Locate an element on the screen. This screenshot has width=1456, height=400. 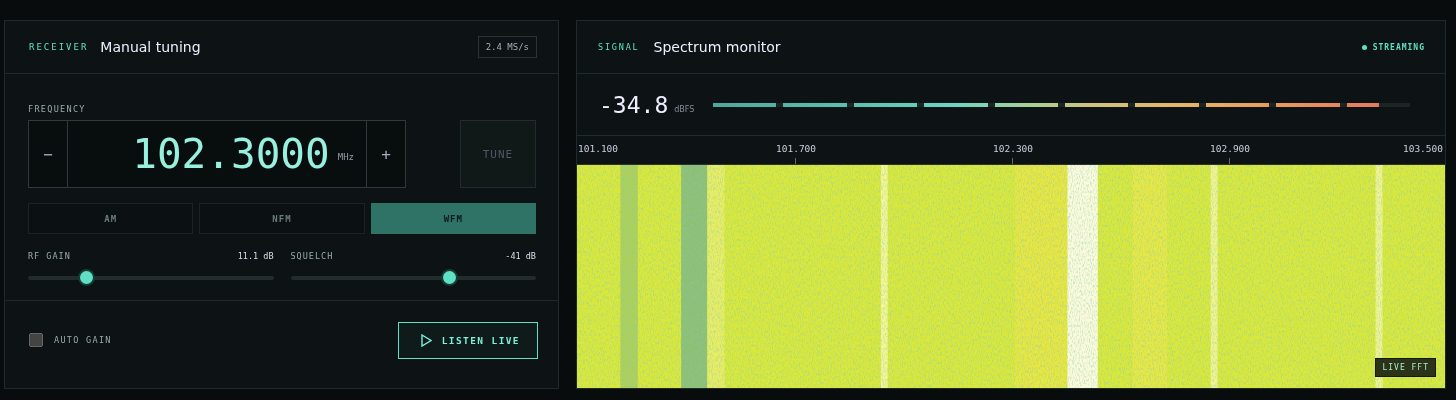
unit-label: MHz is located at coordinates (345, 157).